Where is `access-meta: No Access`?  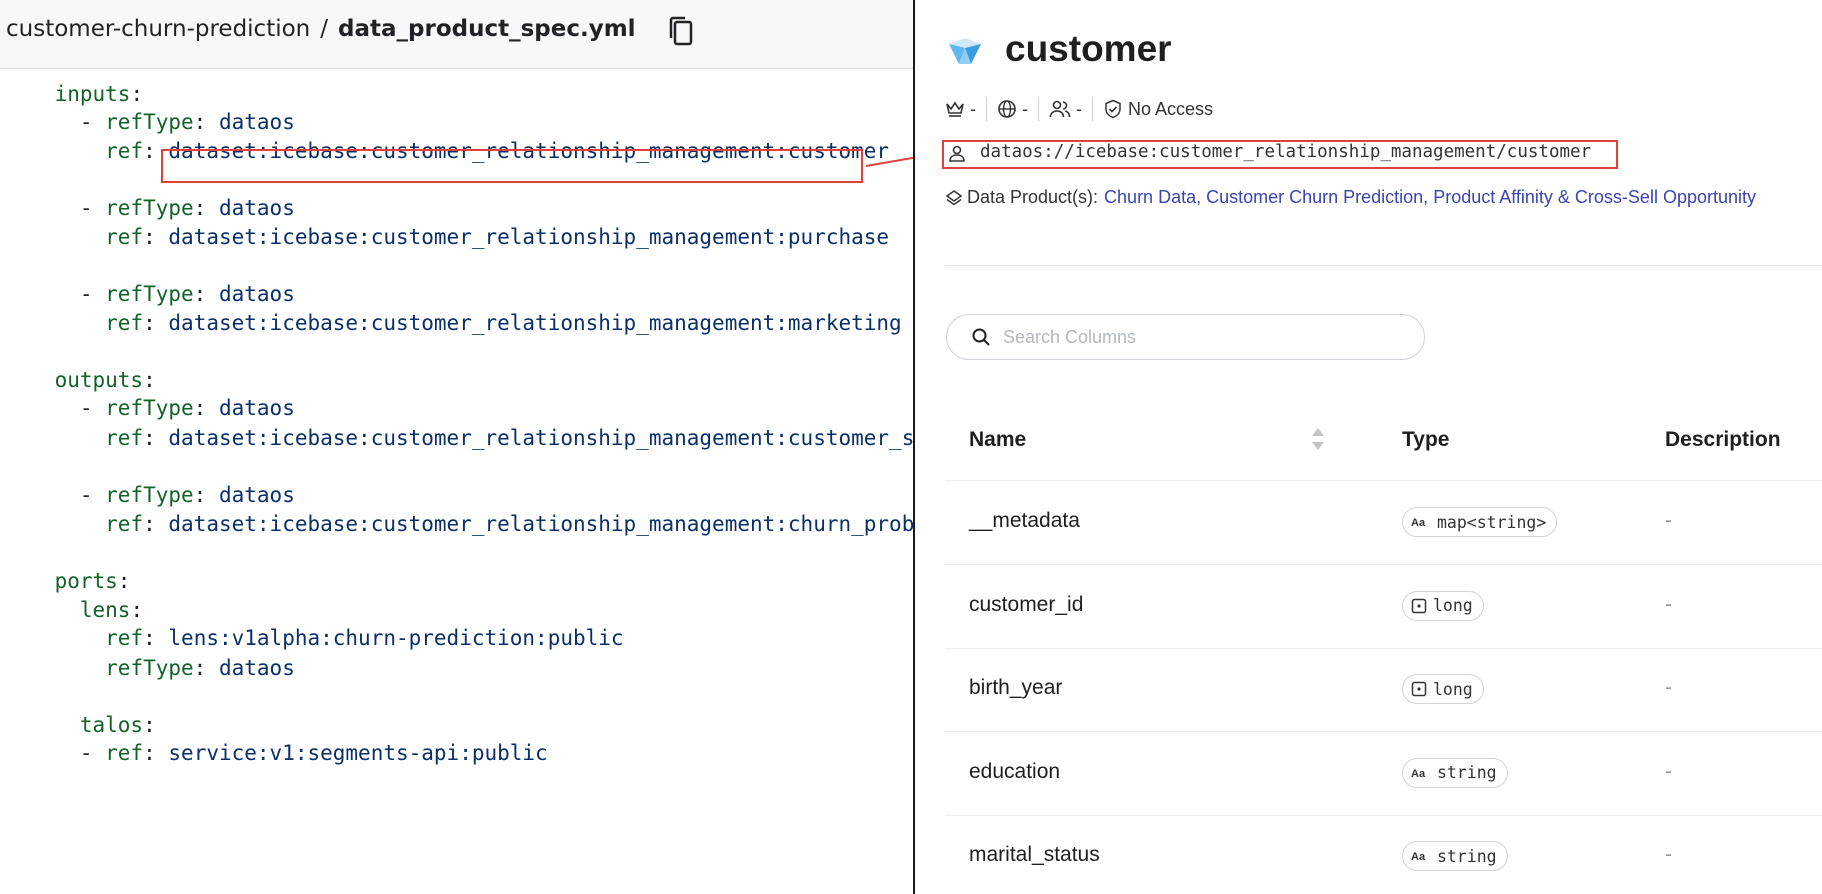 access-meta: No Access is located at coordinates (1163, 109).